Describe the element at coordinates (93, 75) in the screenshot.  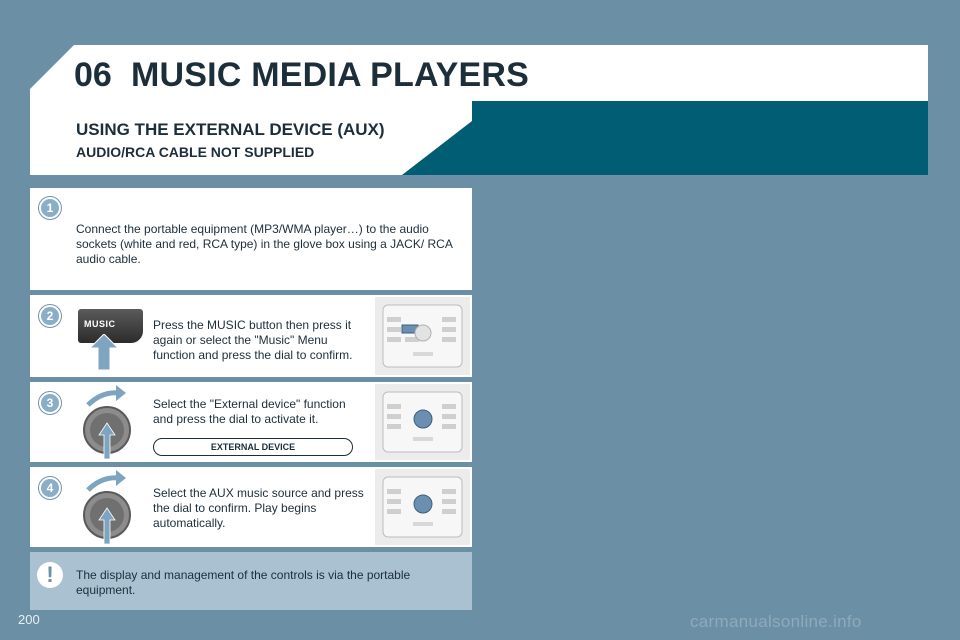
I see `chapter-number: 06` at that location.